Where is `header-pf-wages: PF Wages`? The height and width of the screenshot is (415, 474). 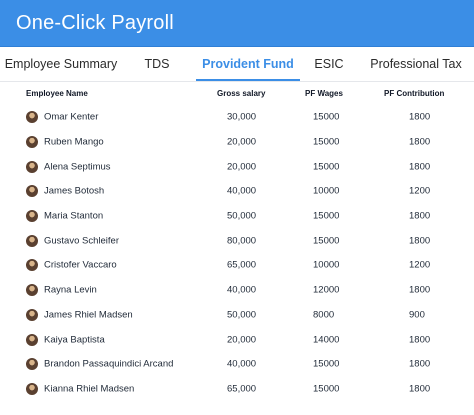
header-pf-wages: PF Wages is located at coordinates (324, 93).